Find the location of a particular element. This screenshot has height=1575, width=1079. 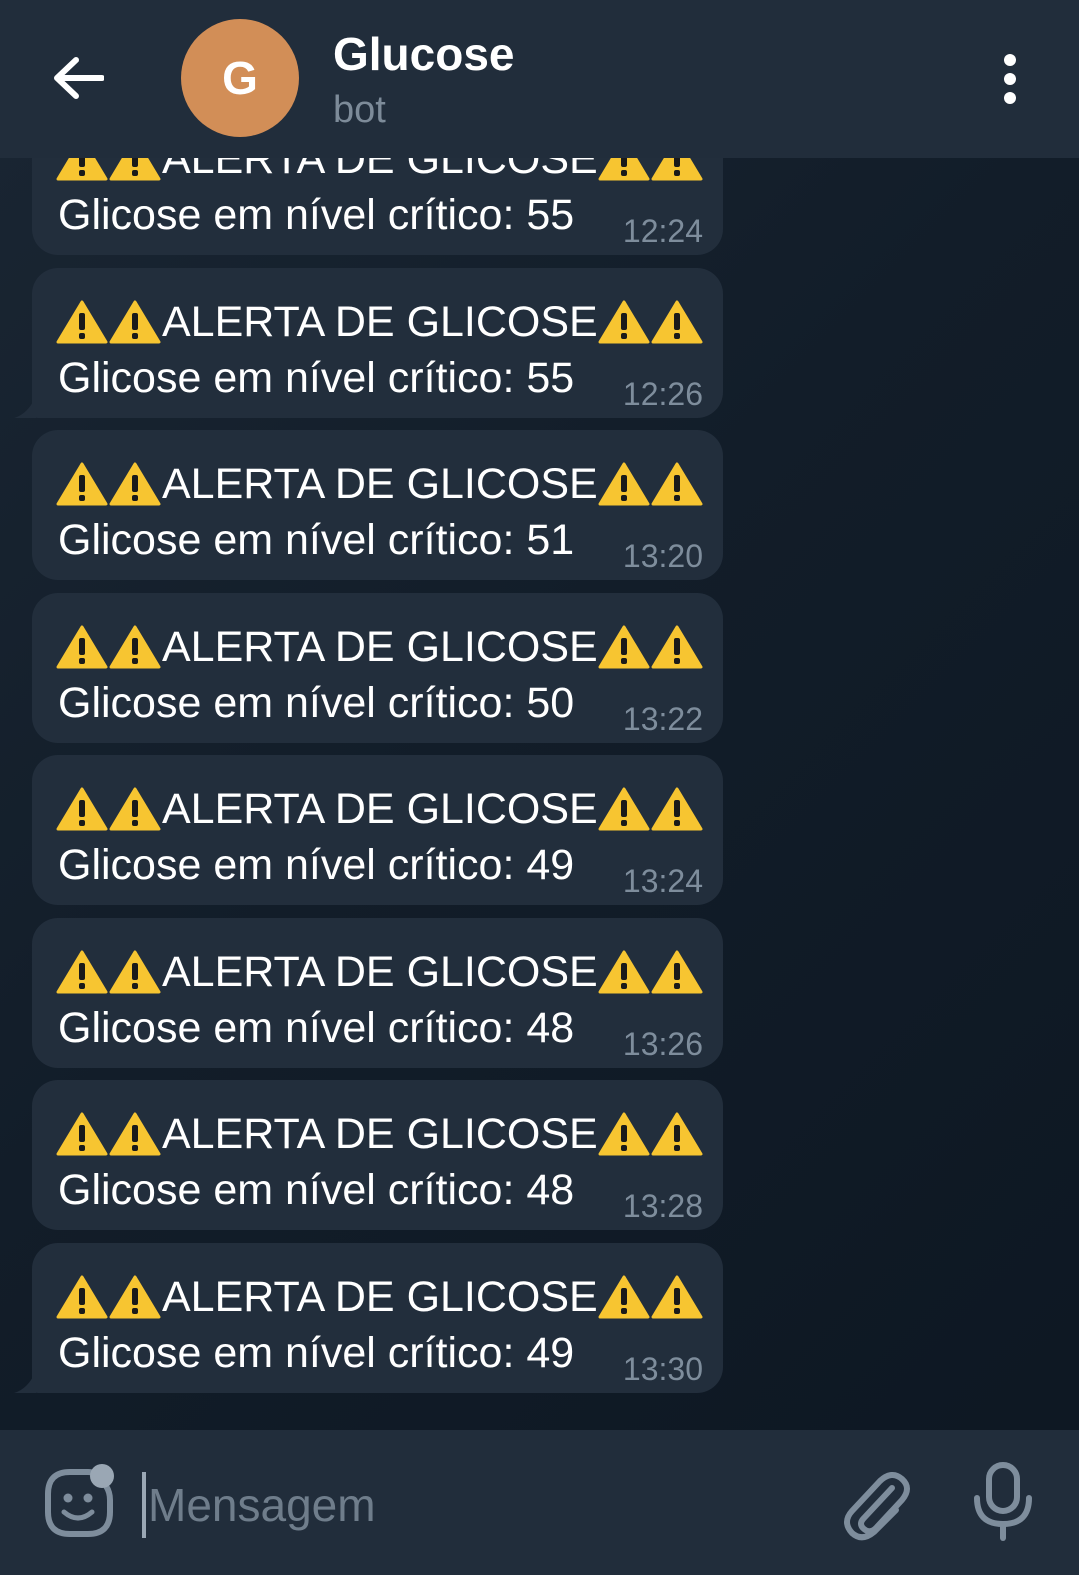

microphone-icon is located at coordinates (1003, 1501).